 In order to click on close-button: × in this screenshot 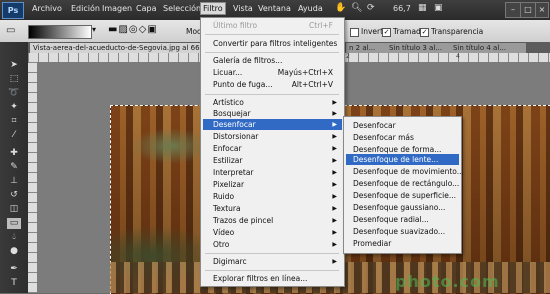, I will do `click(542, 10)`.